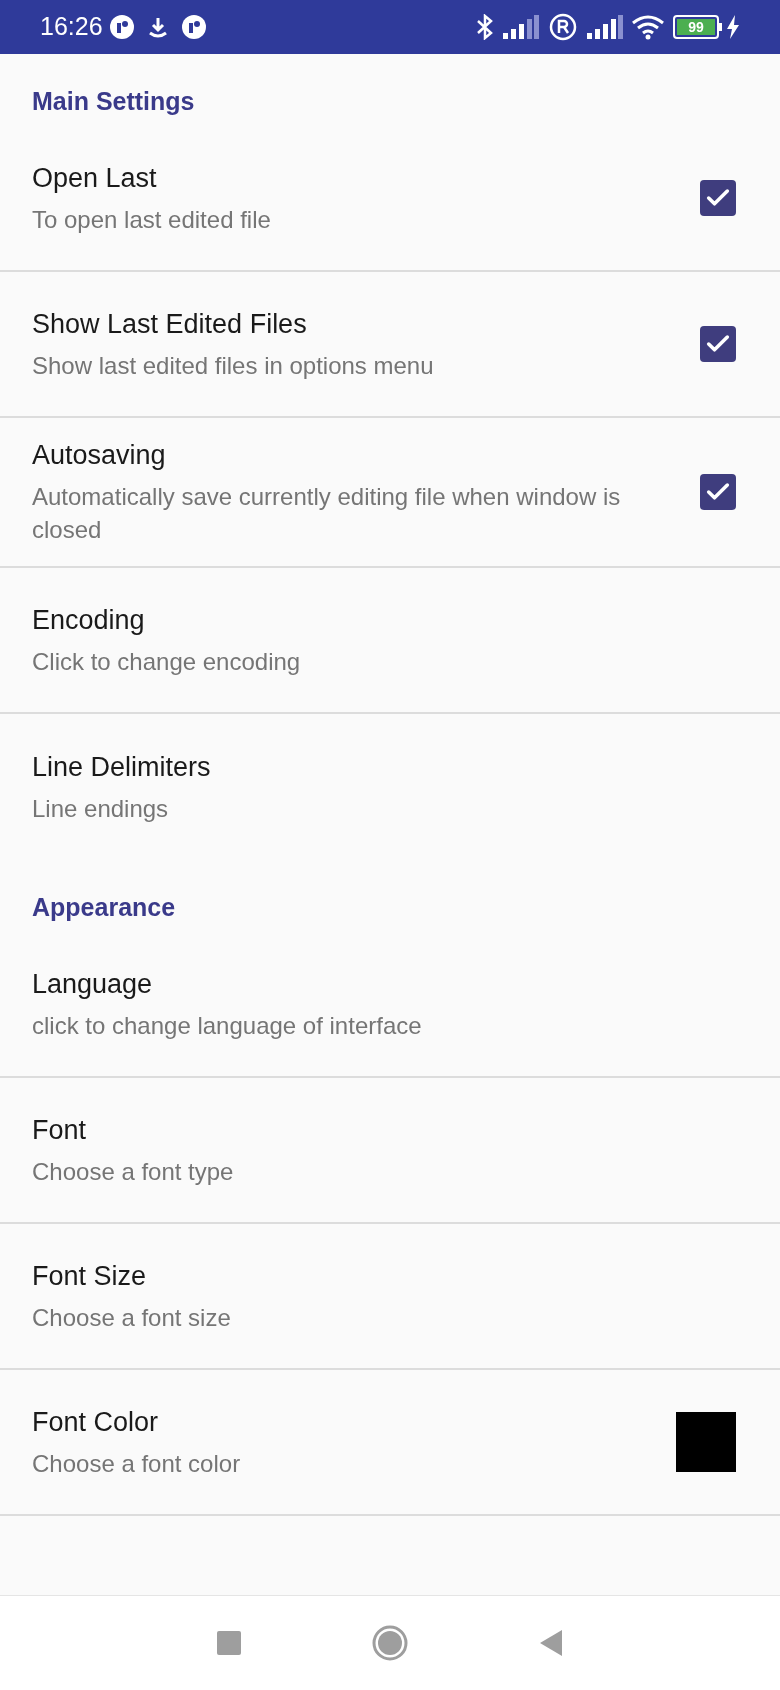 The width and height of the screenshot is (780, 1690). I want to click on settings-row: Language click to change language of interface, so click(390, 1005).